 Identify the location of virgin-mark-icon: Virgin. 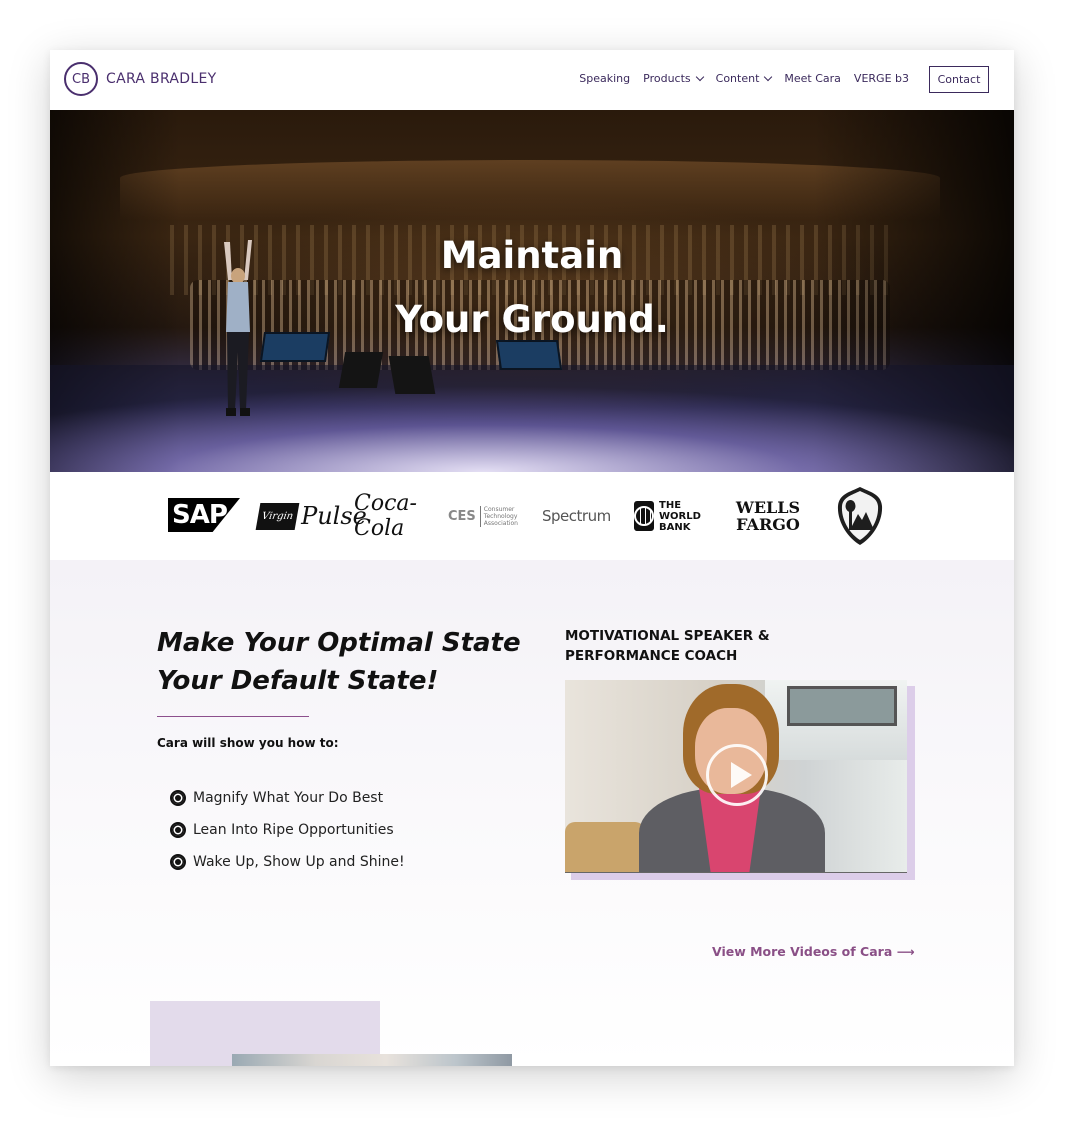
(277, 516).